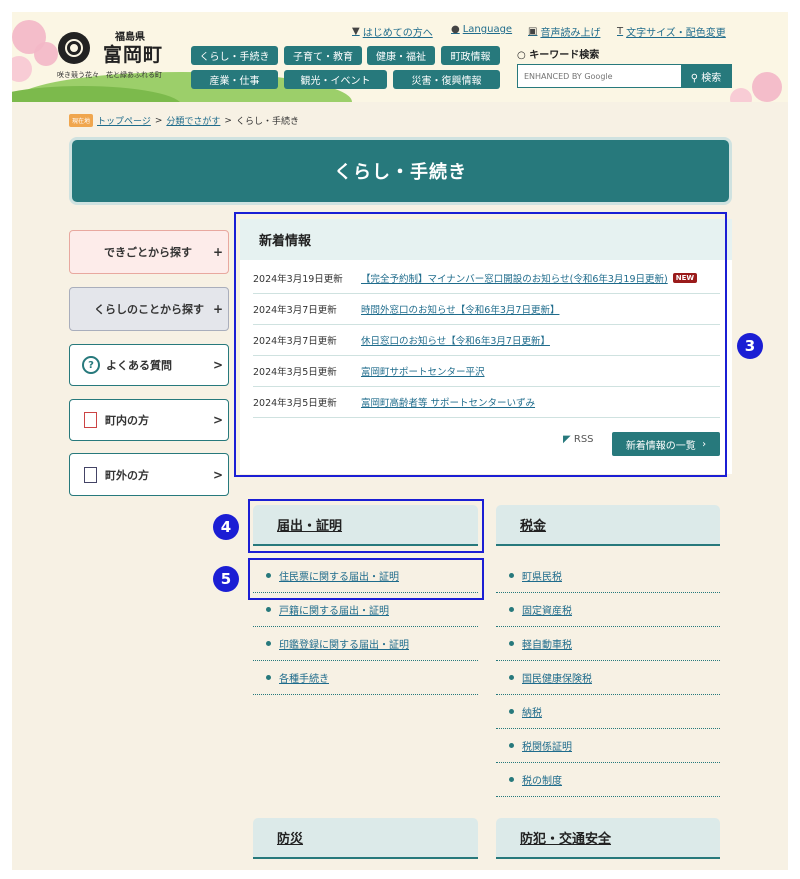 This screenshot has width=800, height=879. What do you see at coordinates (124, 120) in the screenshot?
I see `breadcrumb-top: トップページ` at bounding box center [124, 120].